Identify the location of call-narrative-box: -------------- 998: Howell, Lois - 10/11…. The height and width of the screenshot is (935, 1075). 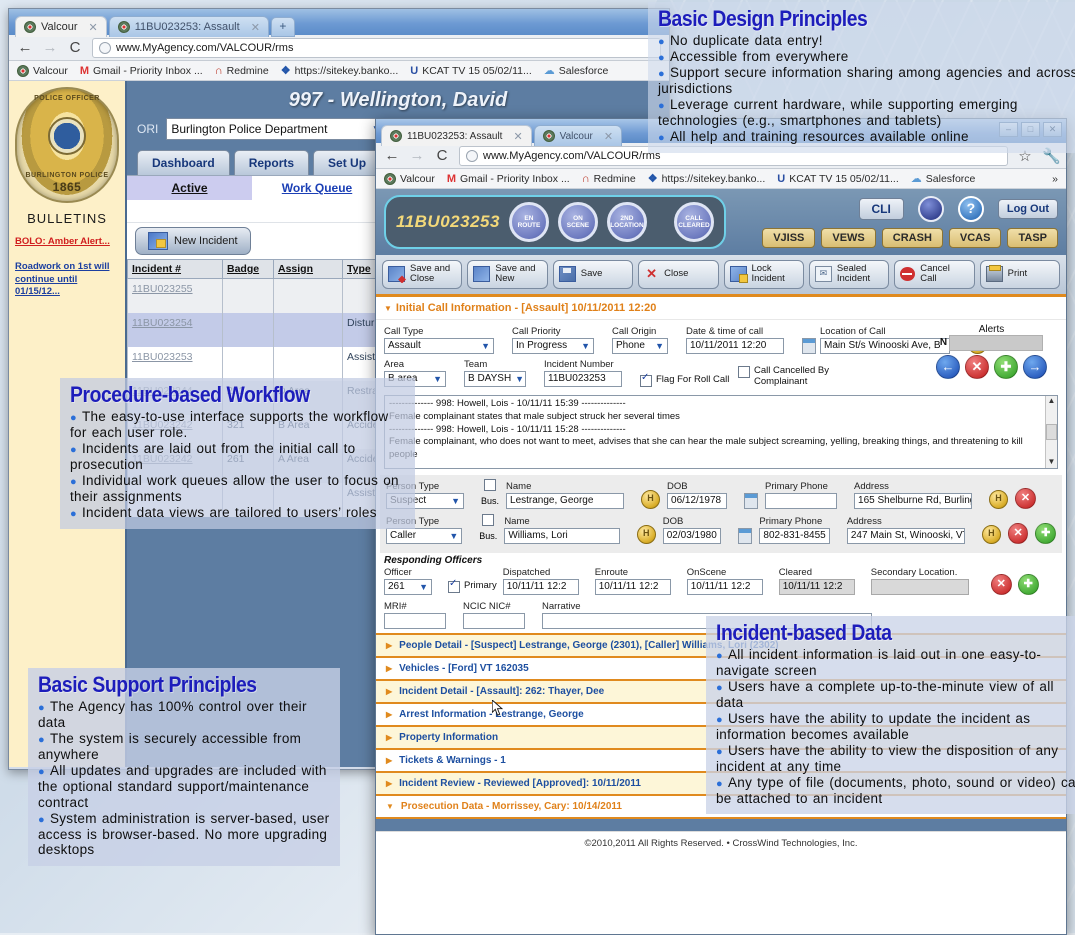
(721, 431).